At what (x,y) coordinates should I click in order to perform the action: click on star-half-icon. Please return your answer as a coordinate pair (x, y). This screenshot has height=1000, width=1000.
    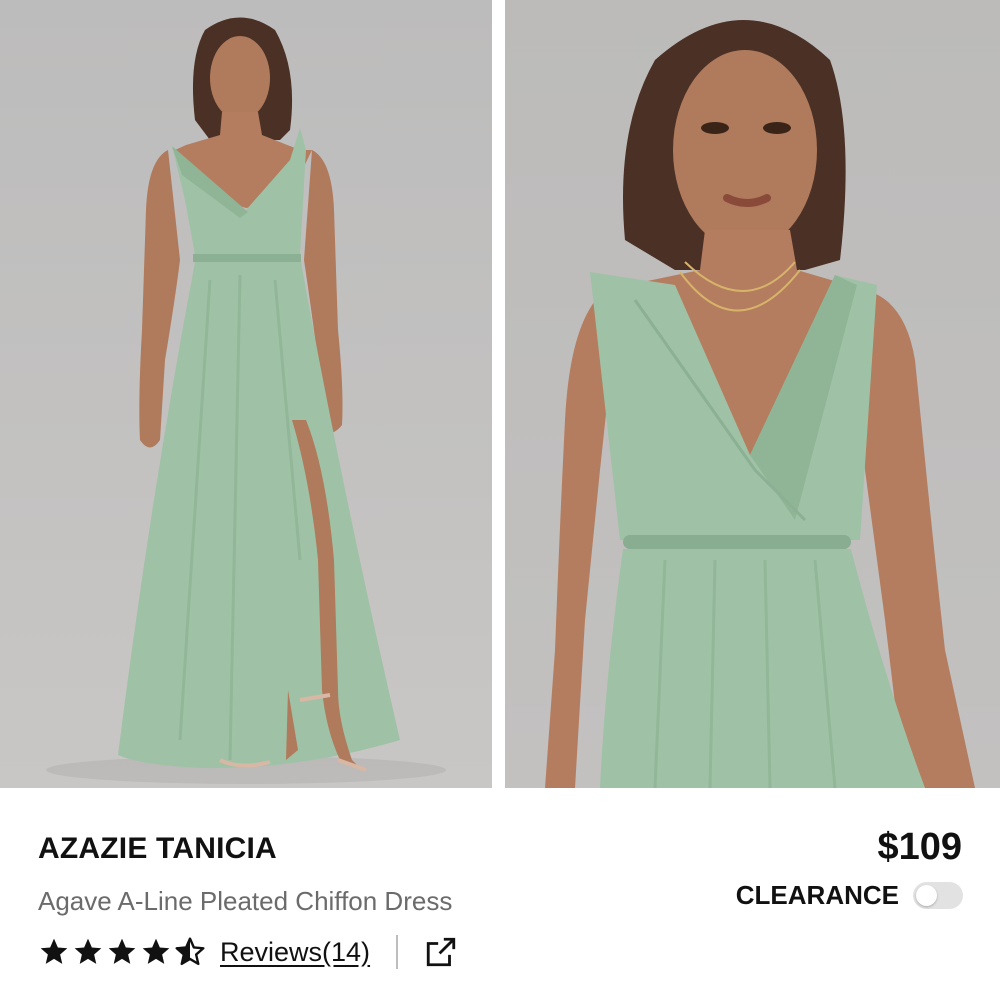
    Looking at the image, I should click on (190, 951).